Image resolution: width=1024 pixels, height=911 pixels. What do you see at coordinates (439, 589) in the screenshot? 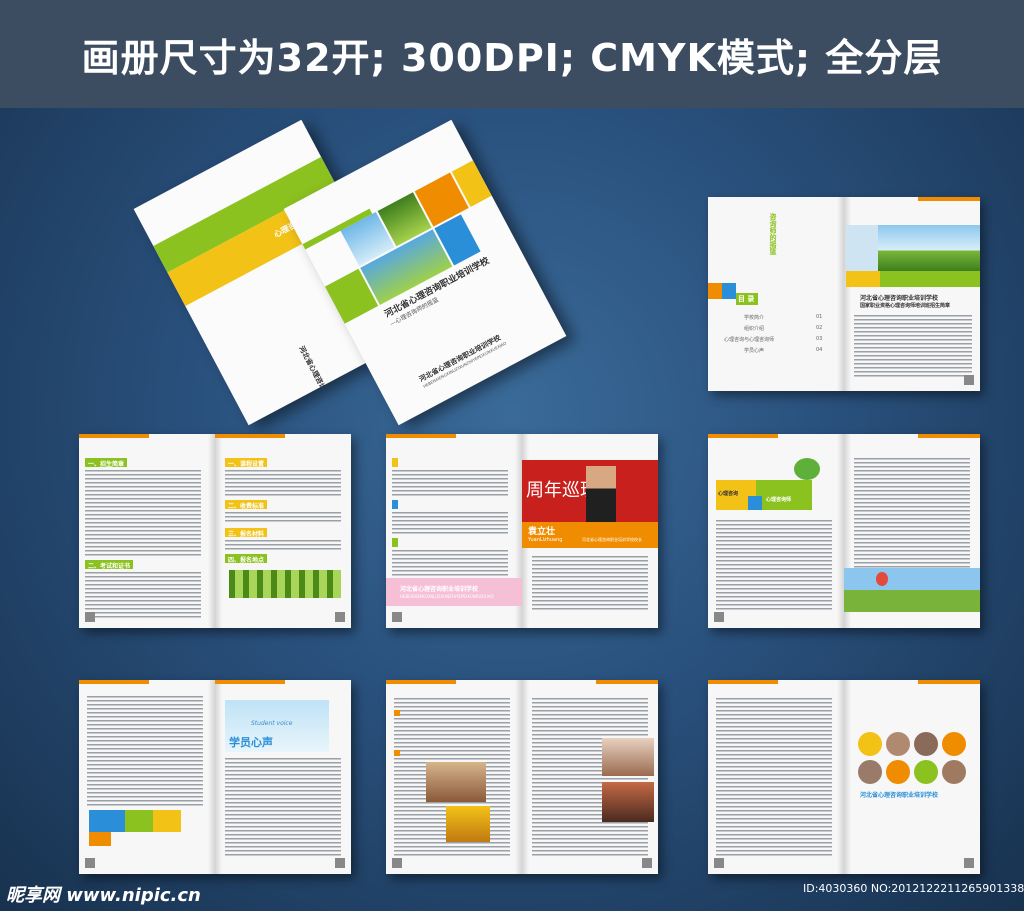
I see `pink-band-title: 河北省心理咨询职业培训学校` at bounding box center [439, 589].